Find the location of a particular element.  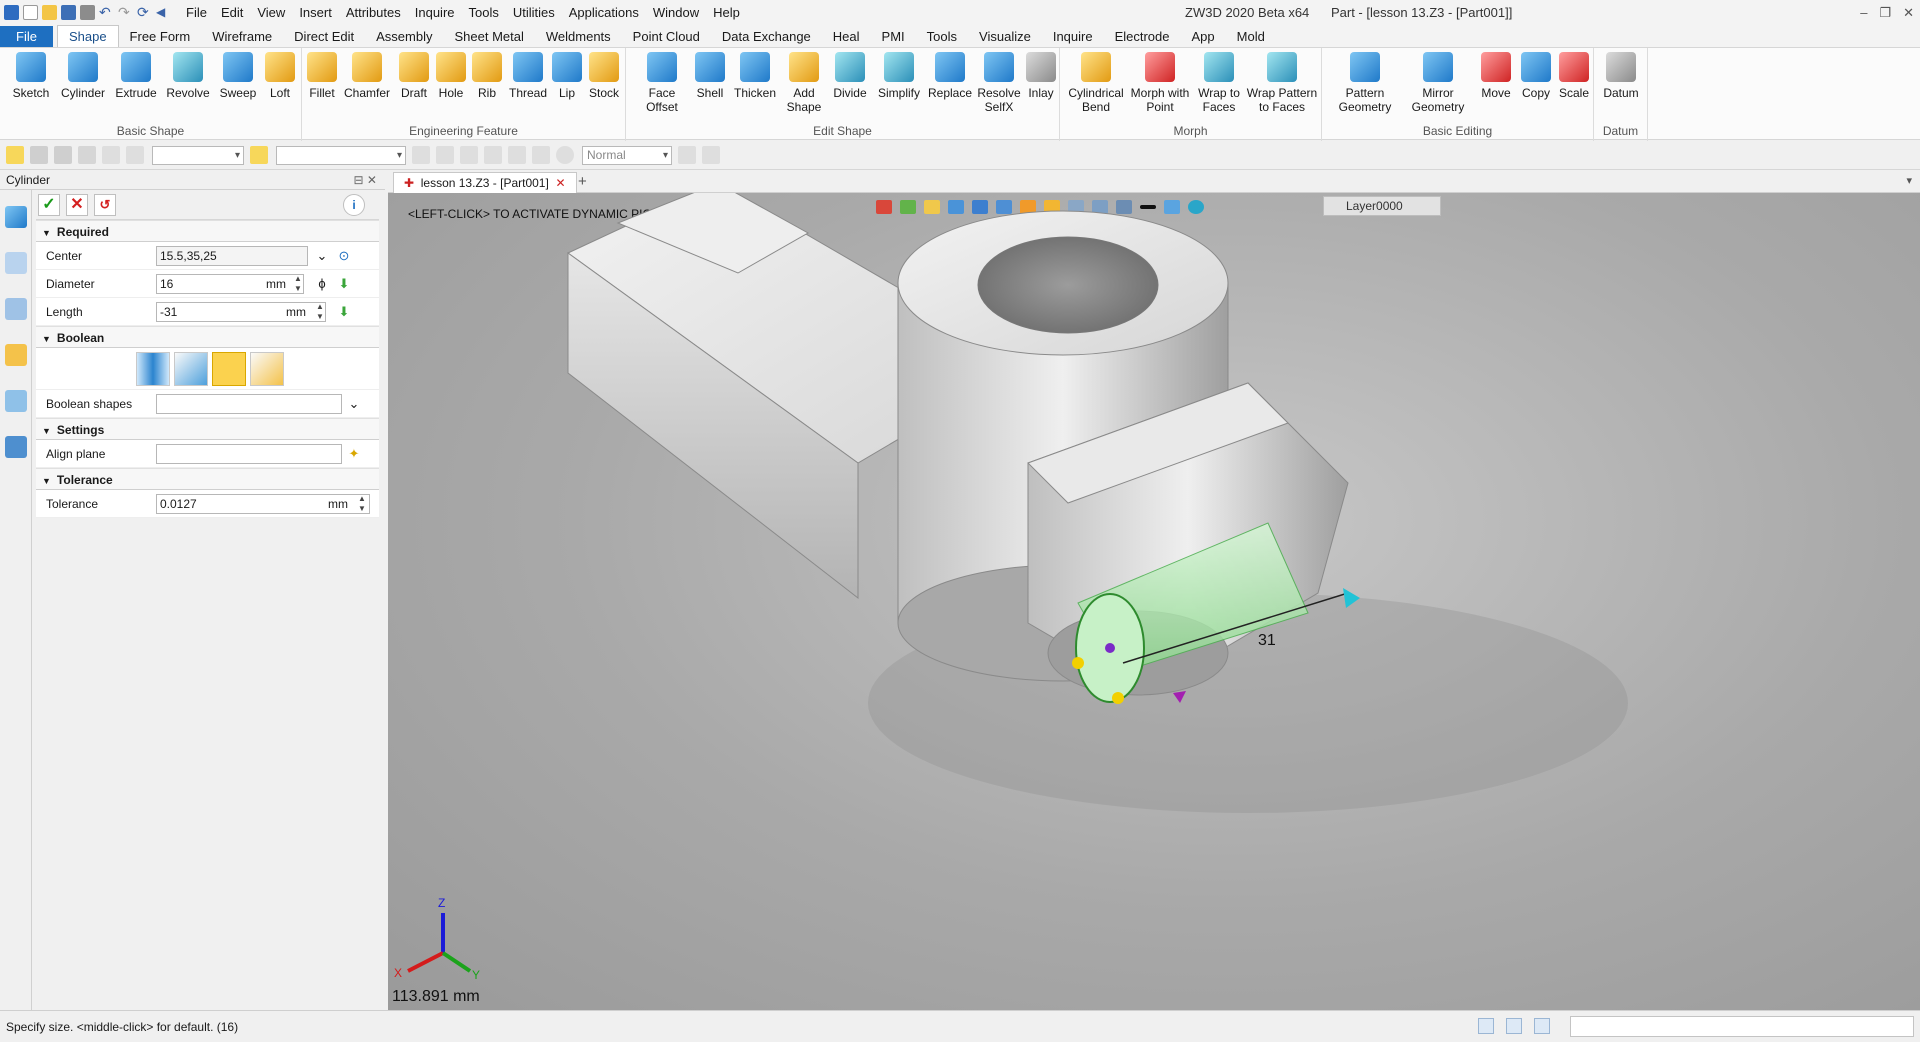

tab-direct-edit: Direct Edit is located at coordinates (324, 36).